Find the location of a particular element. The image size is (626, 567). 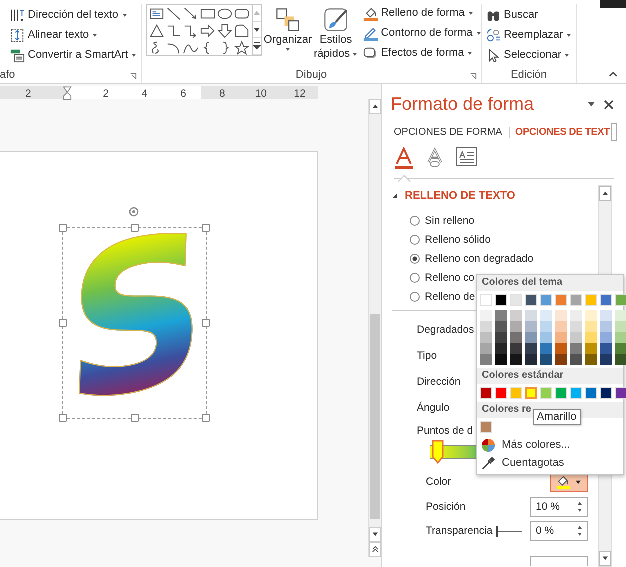

ruler-number: 6 is located at coordinates (183, 94).